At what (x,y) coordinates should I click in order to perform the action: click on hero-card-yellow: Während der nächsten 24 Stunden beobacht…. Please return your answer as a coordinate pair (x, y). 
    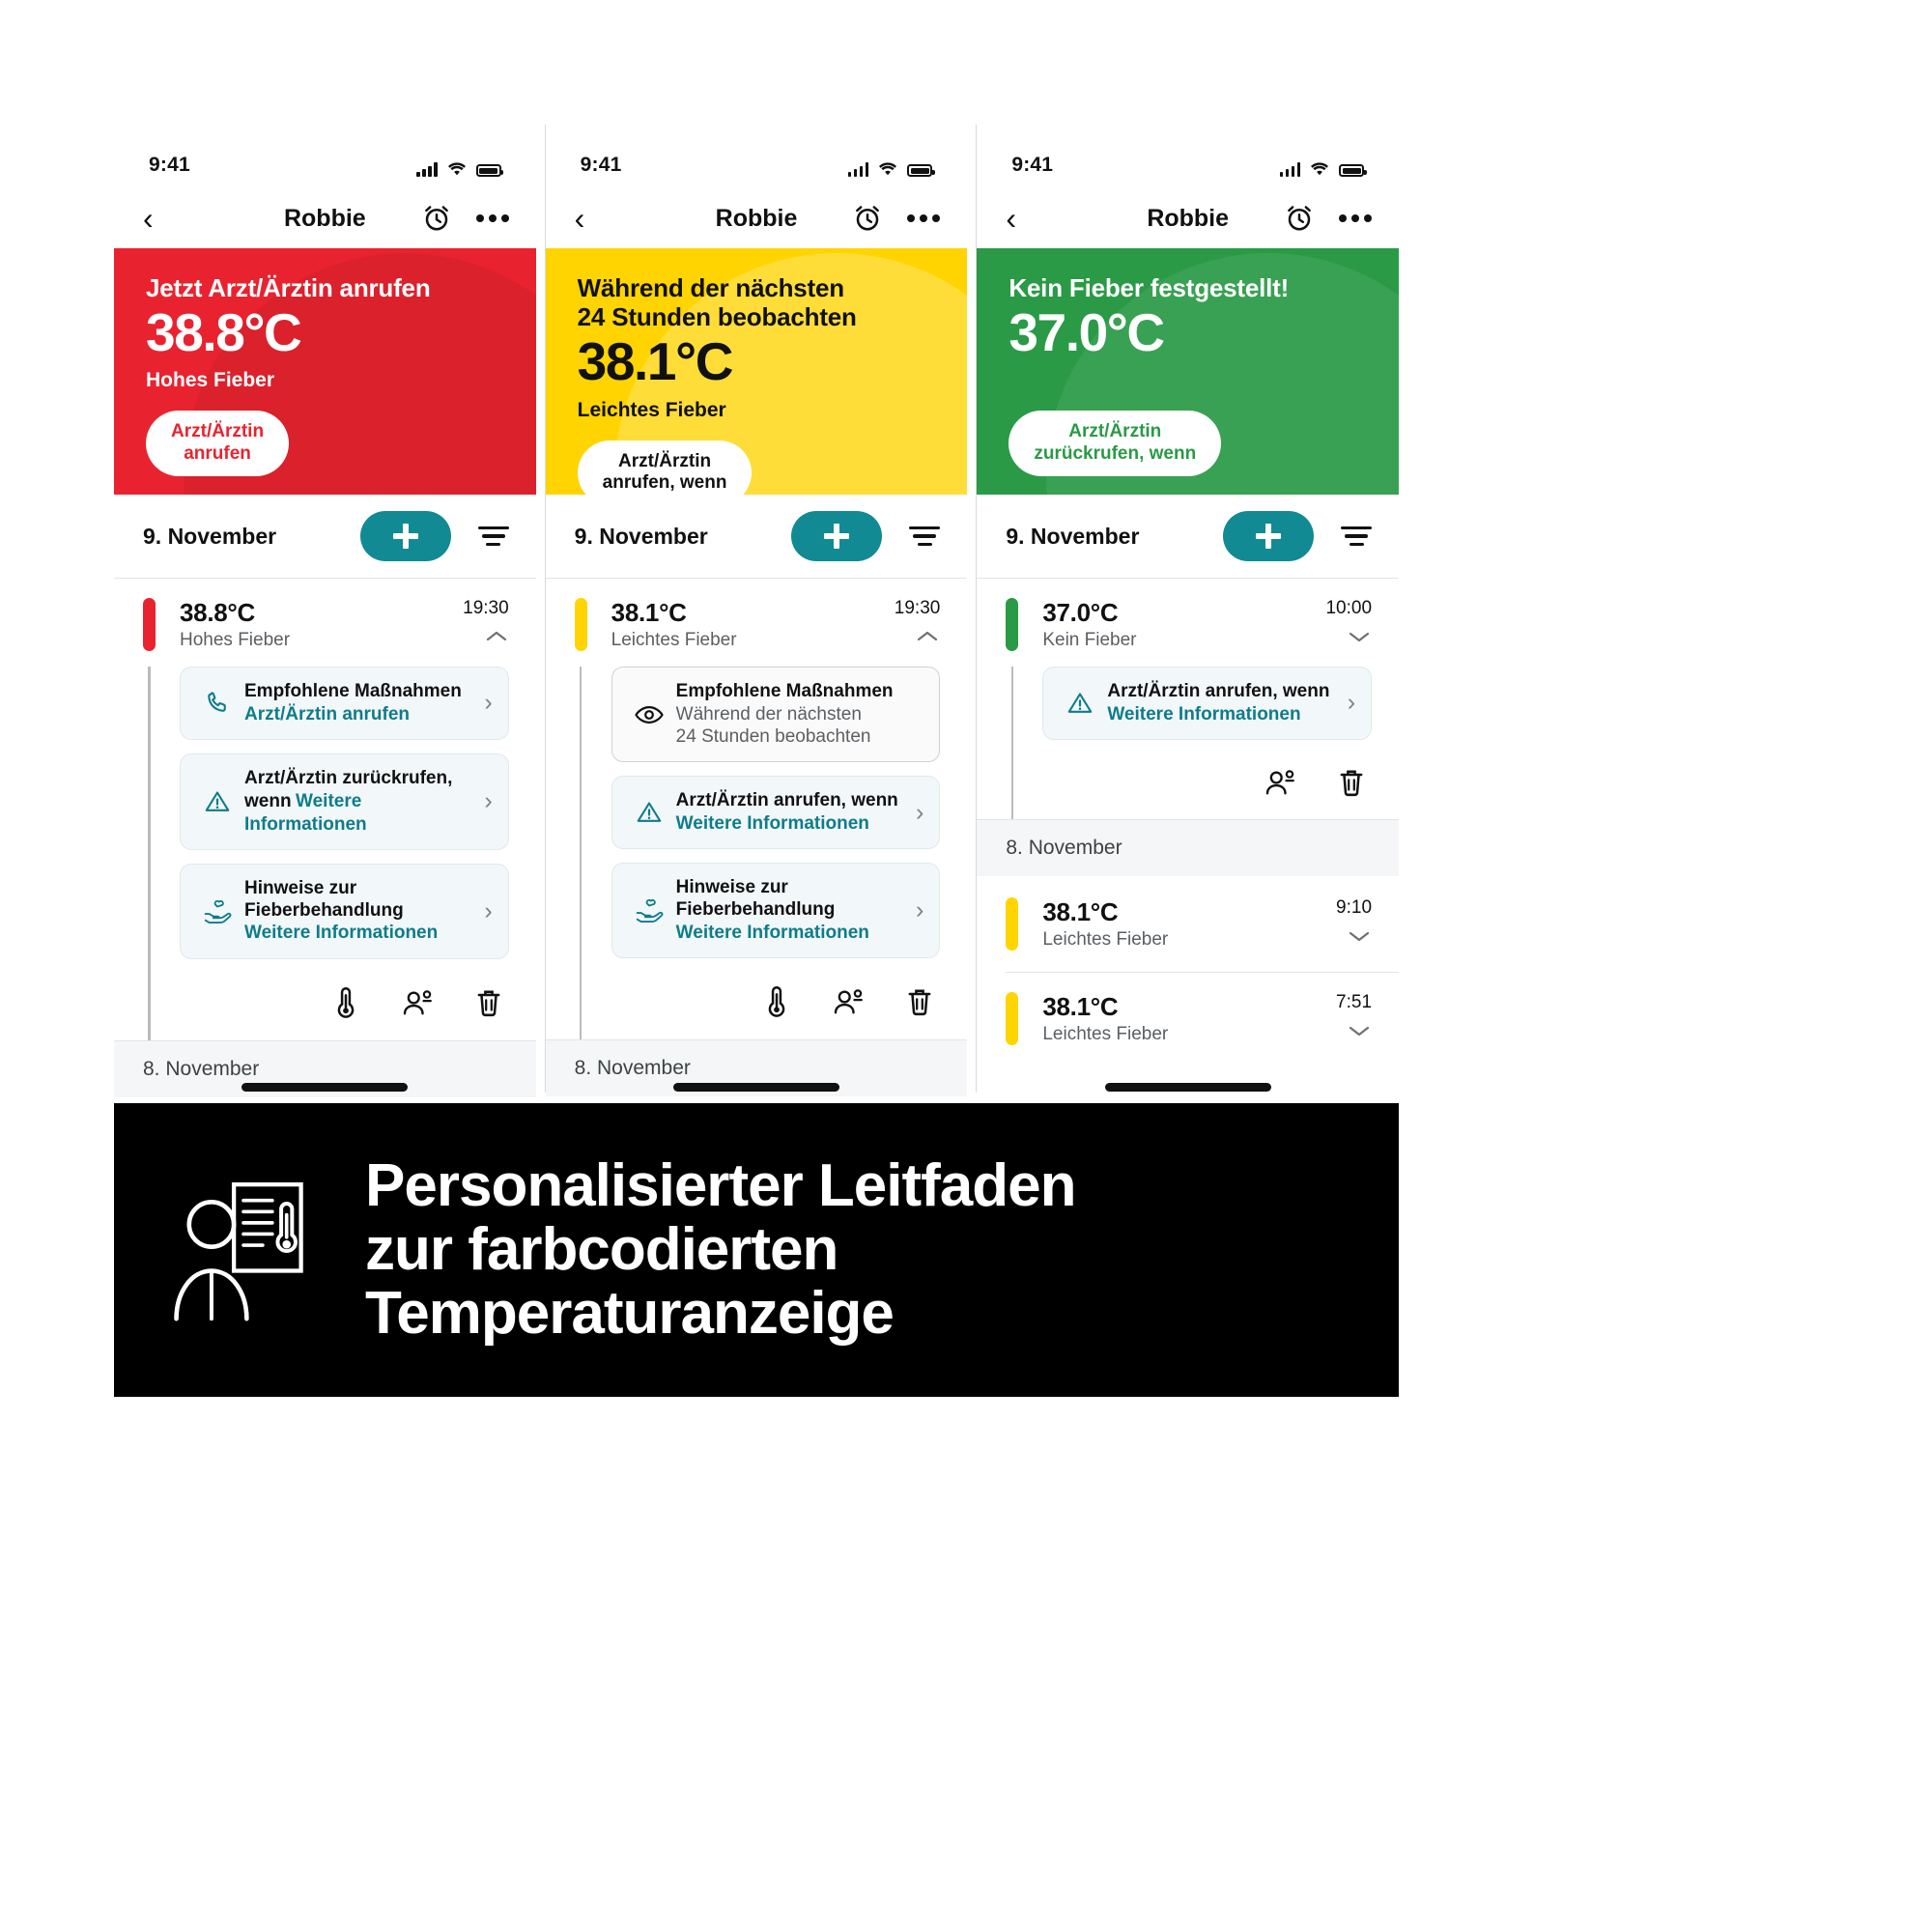
    Looking at the image, I should click on (756, 371).